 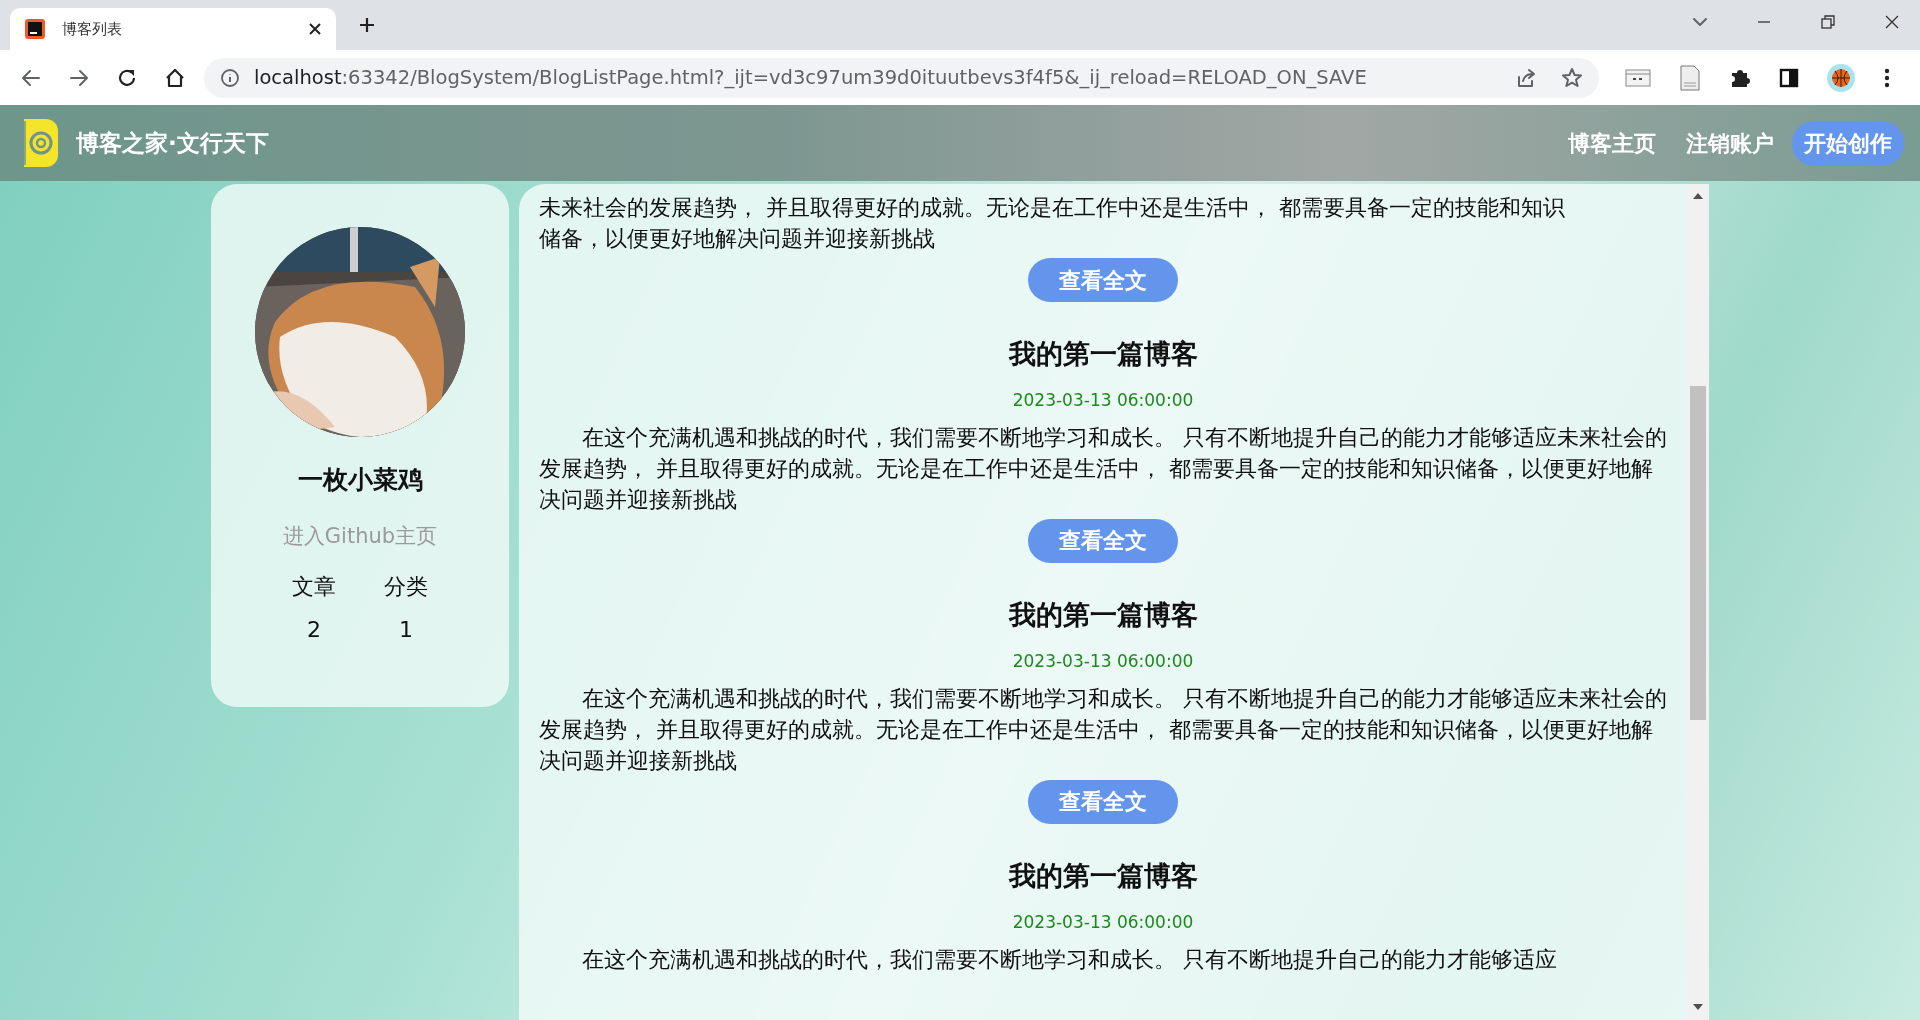 What do you see at coordinates (367, 25) in the screenshot?
I see `new-tab-icon` at bounding box center [367, 25].